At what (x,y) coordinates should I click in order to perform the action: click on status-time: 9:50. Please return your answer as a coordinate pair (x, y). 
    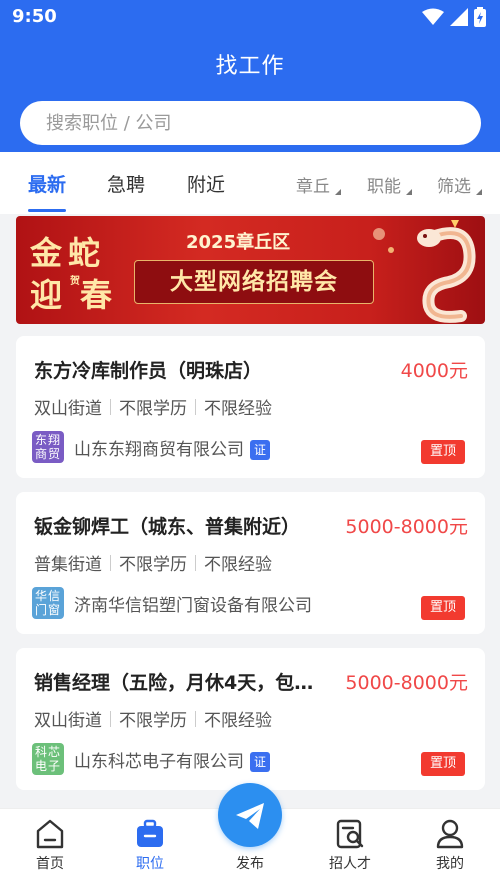
    Looking at the image, I should click on (34, 16).